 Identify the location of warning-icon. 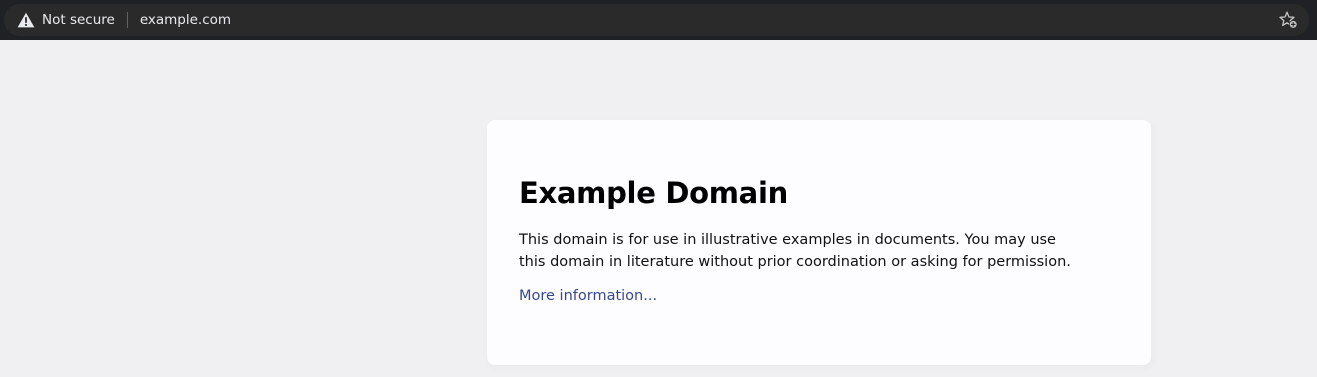
(26, 20).